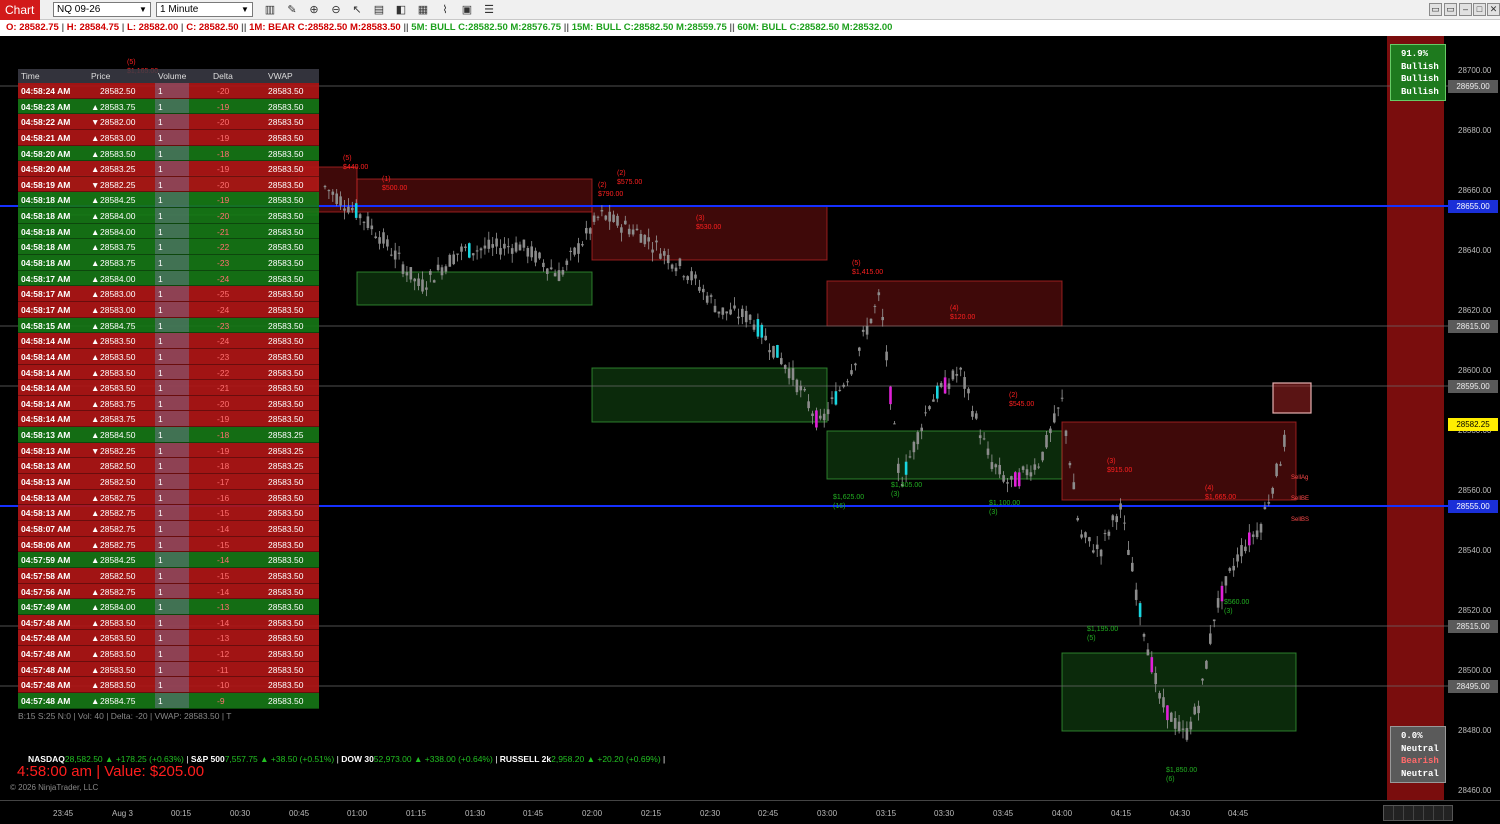  What do you see at coordinates (118, 325) in the screenshot?
I see `row-price: 28584.75` at bounding box center [118, 325].